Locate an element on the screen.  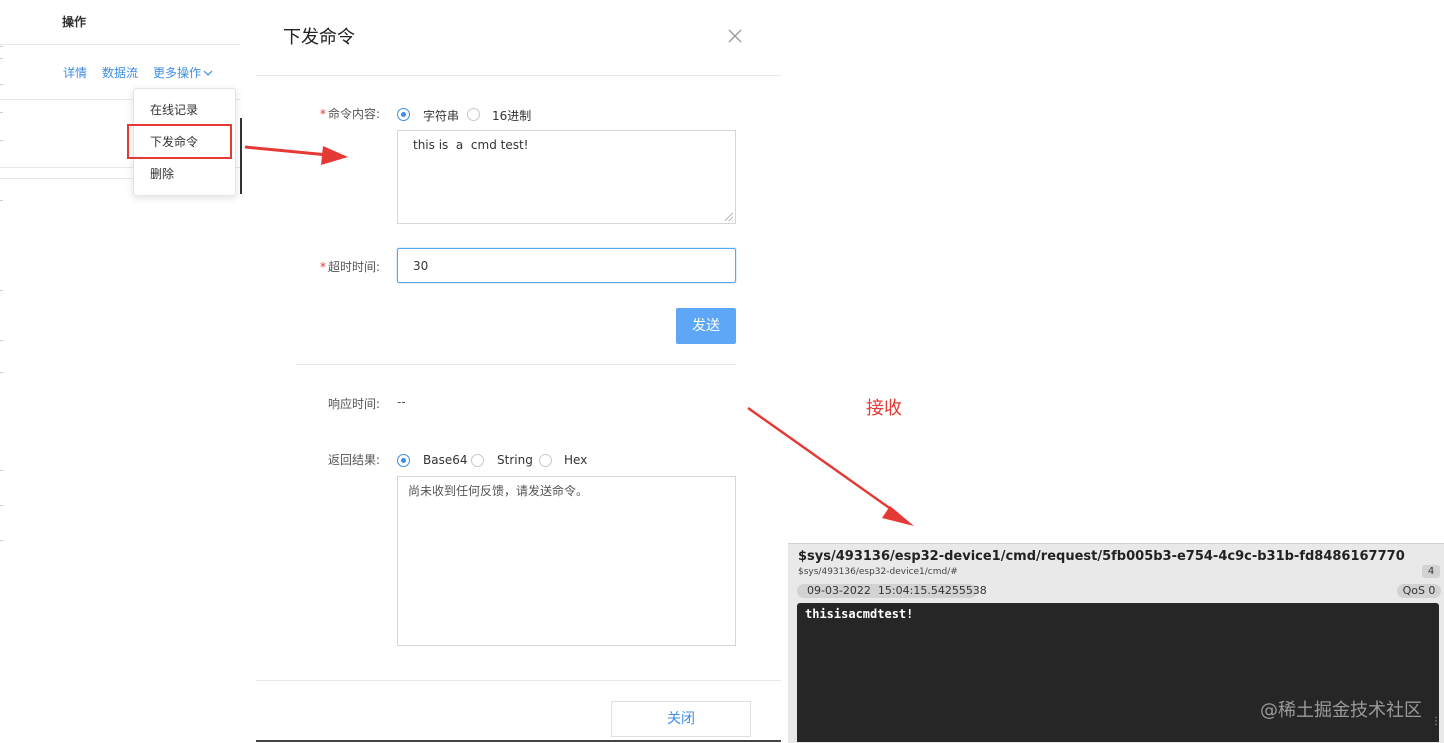
subscription-topic: $sys/493136/esp32-device1/cmd/# is located at coordinates (878, 572).